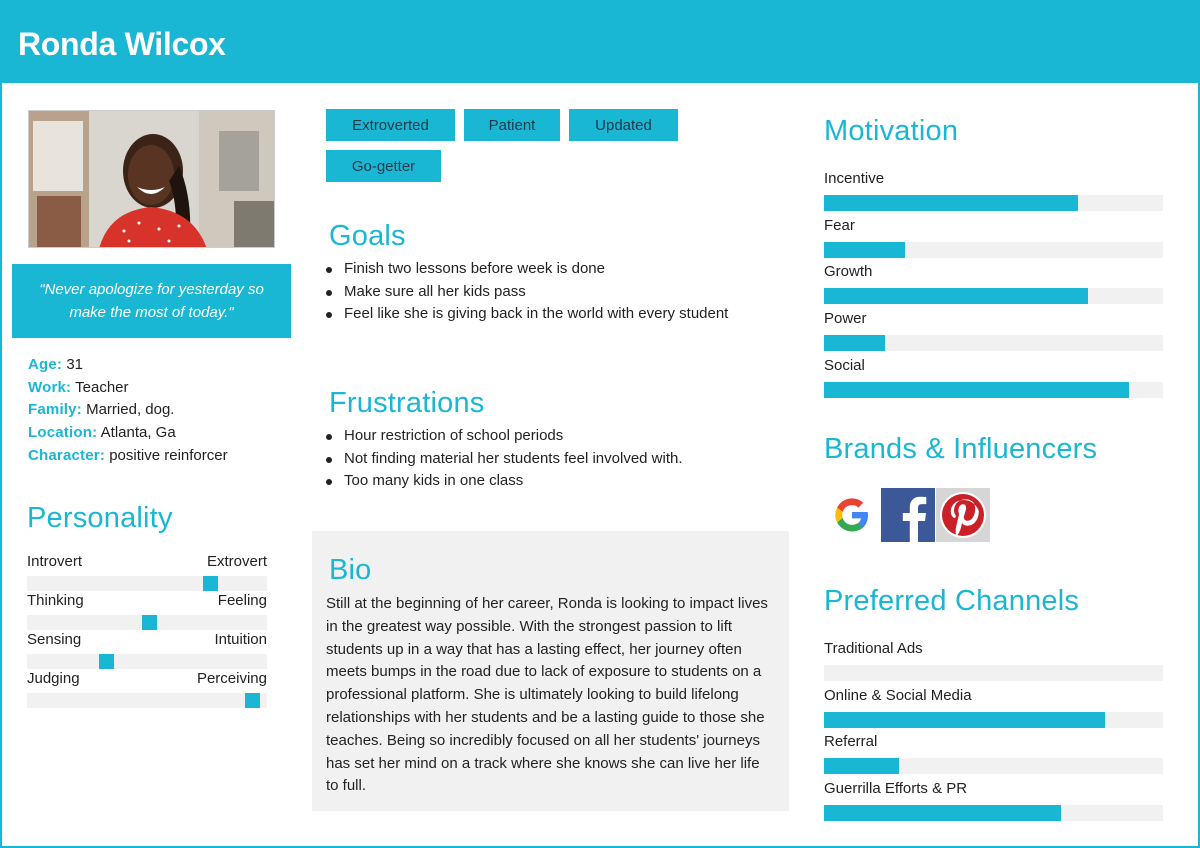  I want to click on scale-right-label: Intuition, so click(240, 639).